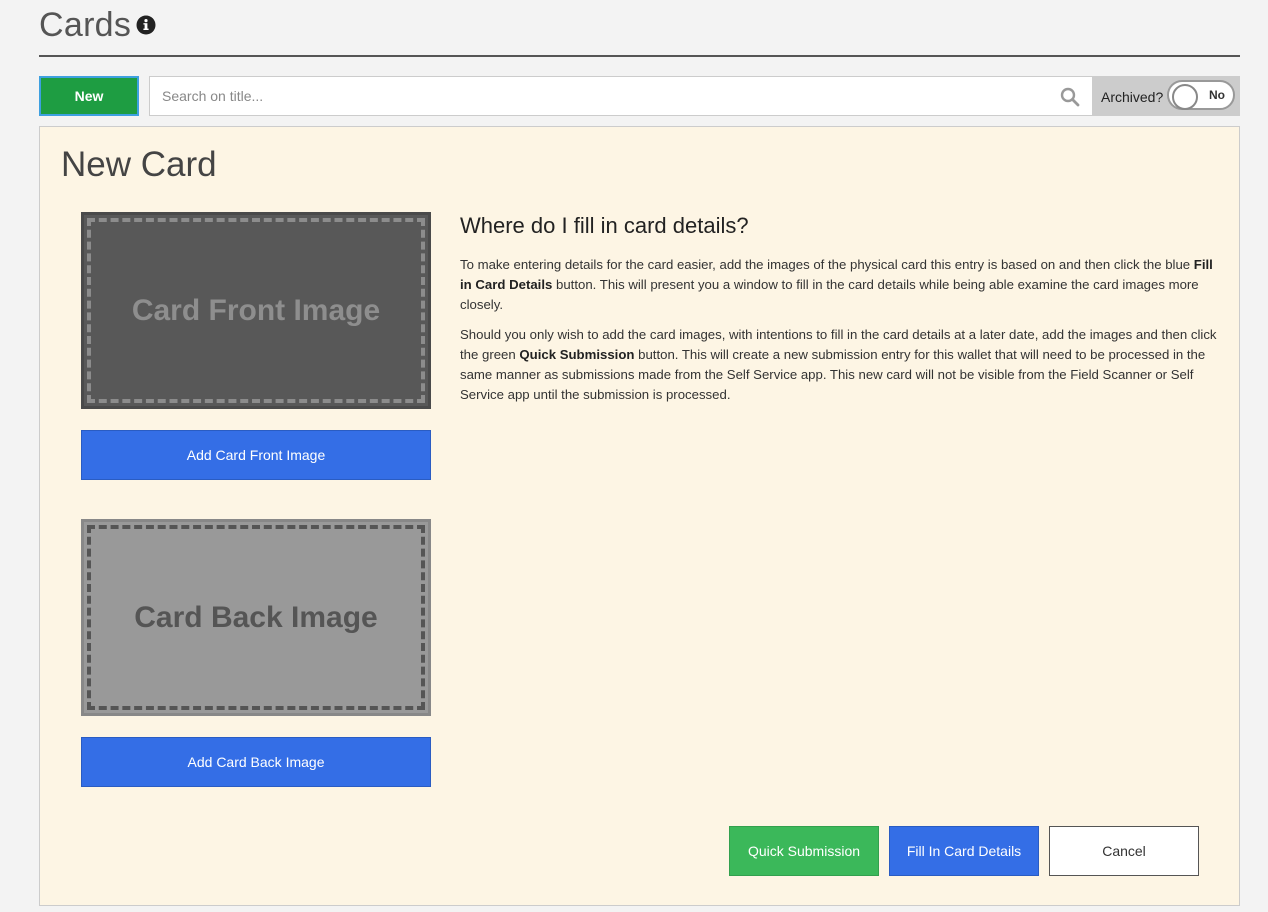 Image resolution: width=1268 pixels, height=912 pixels. I want to click on add-card-back-image-button: Add Card Back Image, so click(256, 762).